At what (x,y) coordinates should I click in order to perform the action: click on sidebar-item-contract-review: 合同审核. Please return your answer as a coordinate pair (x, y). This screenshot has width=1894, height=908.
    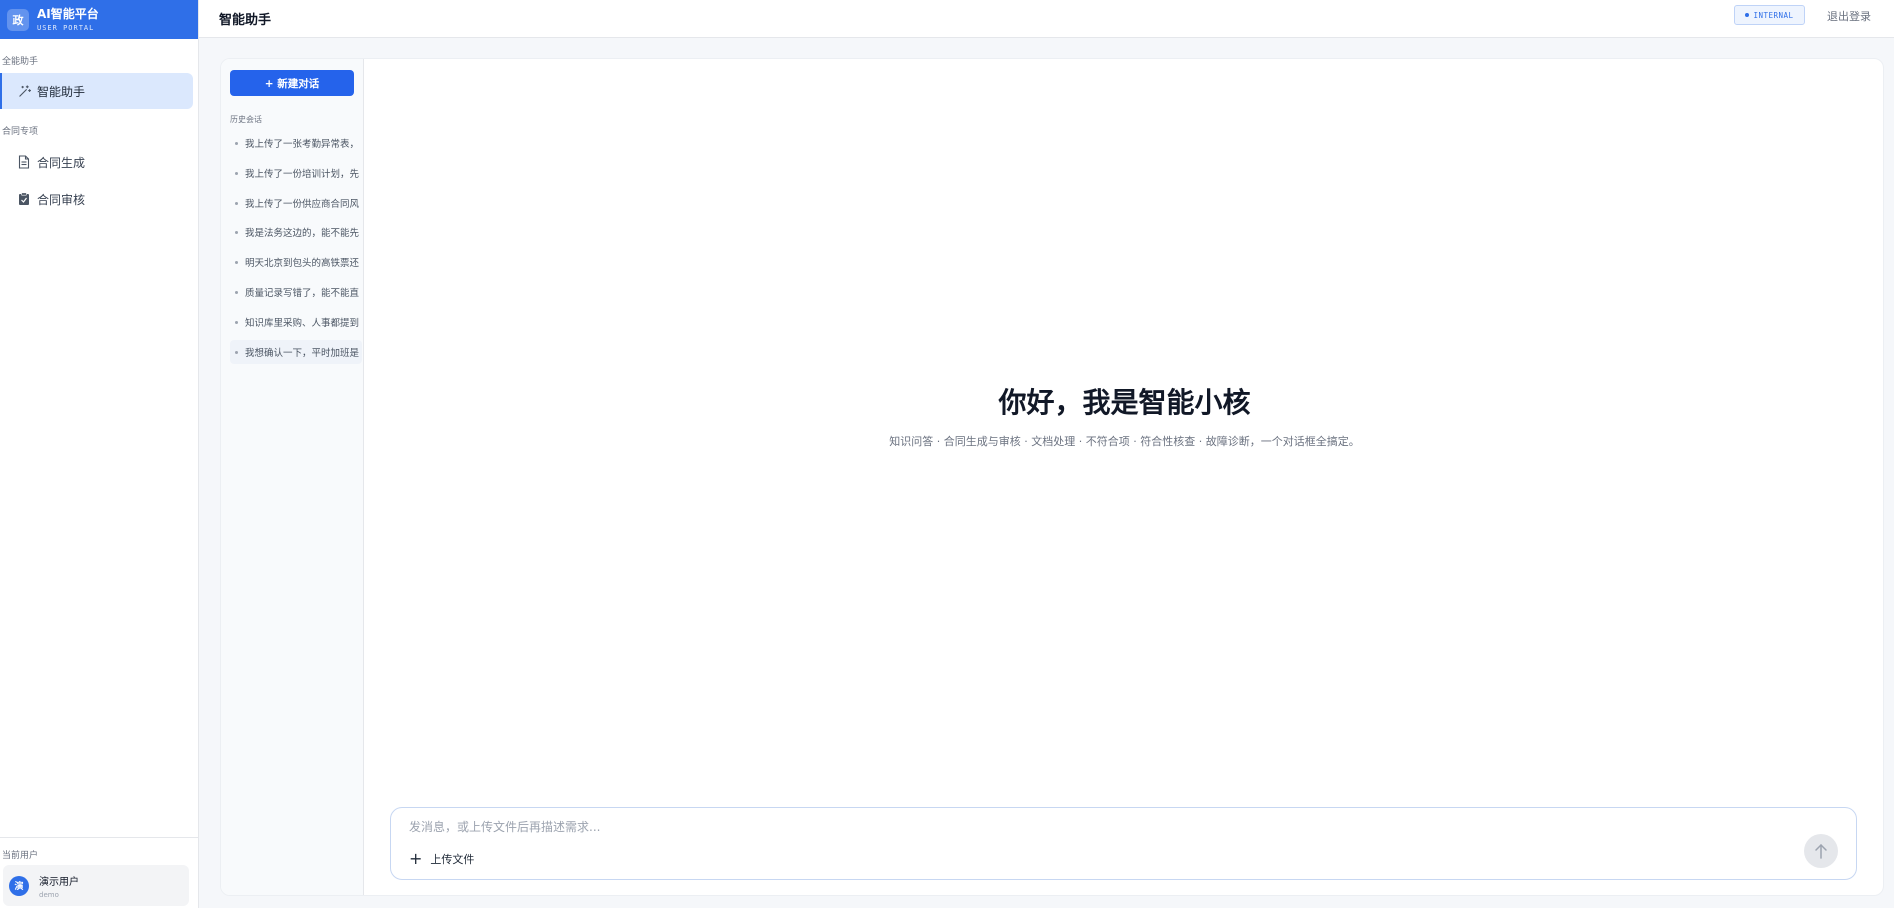
    Looking at the image, I should click on (96, 199).